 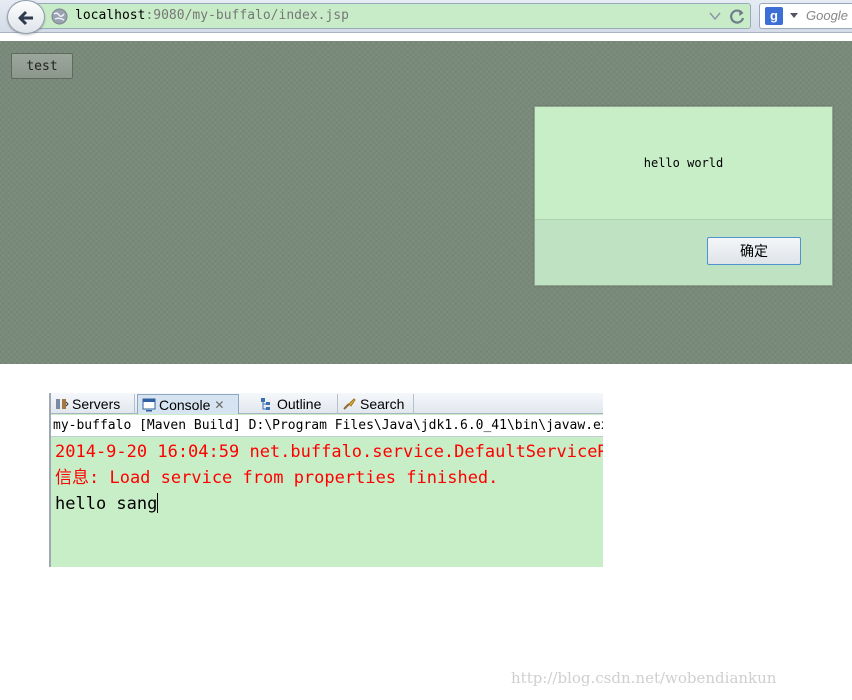 I want to click on ok-button: 确定, so click(x=754, y=251).